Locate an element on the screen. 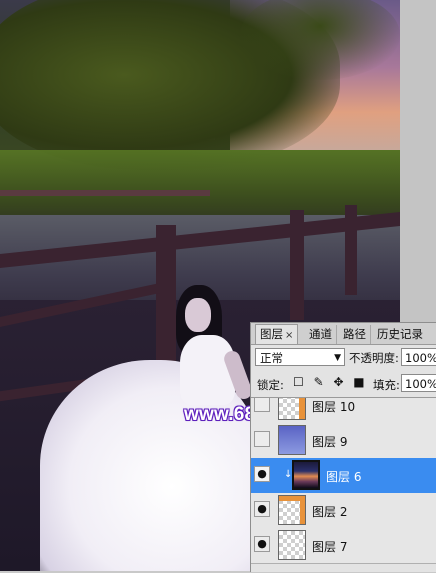 This screenshot has width=436, height=573. layer-row-7: ● 图层 7 is located at coordinates (343, 546).